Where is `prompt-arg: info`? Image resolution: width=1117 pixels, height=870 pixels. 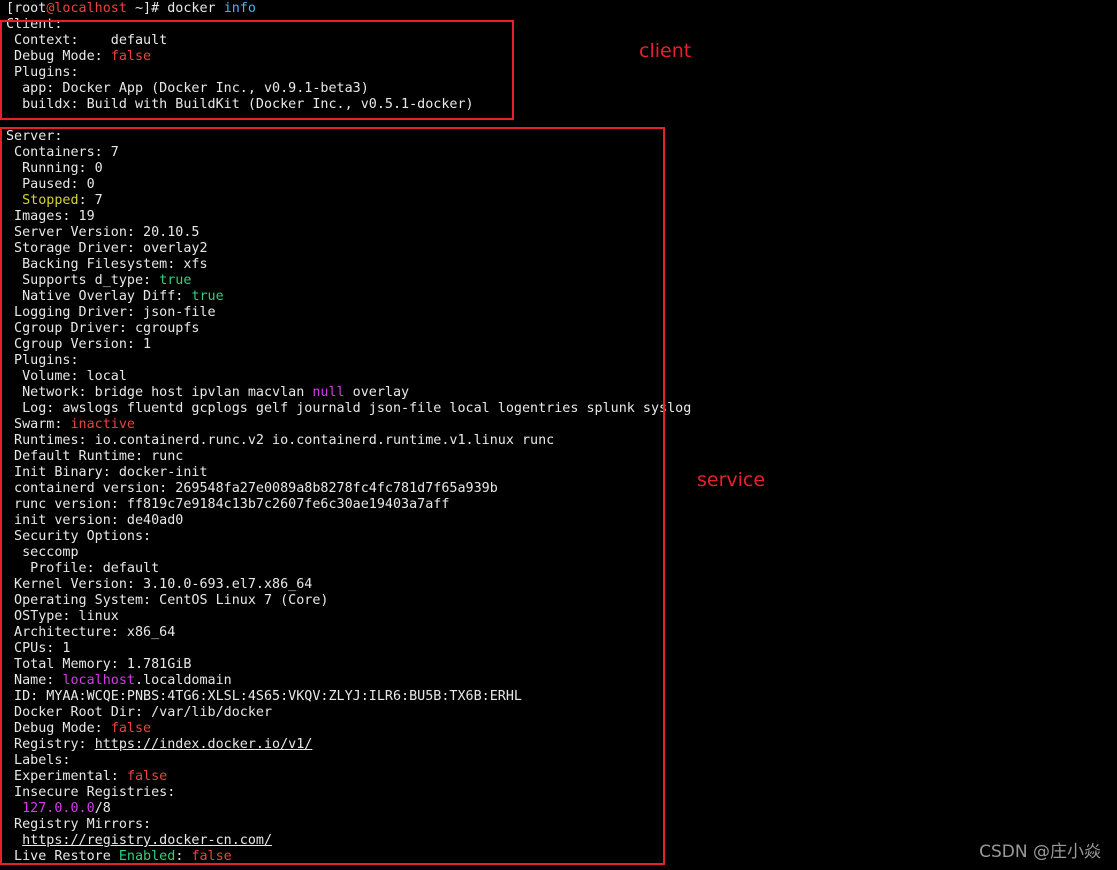 prompt-arg: info is located at coordinates (239, 8).